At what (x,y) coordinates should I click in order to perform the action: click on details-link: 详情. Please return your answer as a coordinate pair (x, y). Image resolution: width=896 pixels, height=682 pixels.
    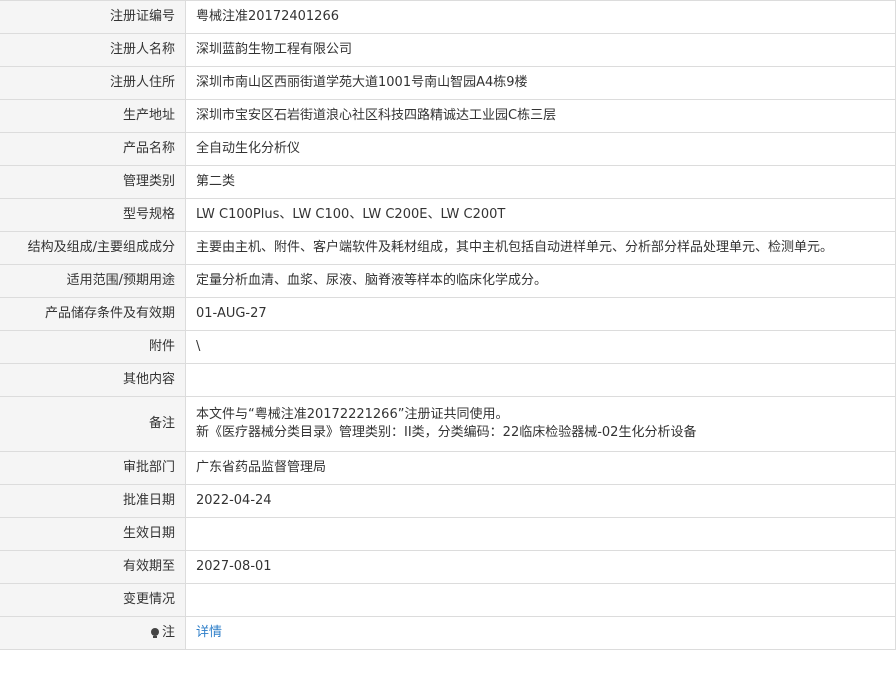
    Looking at the image, I should click on (209, 632).